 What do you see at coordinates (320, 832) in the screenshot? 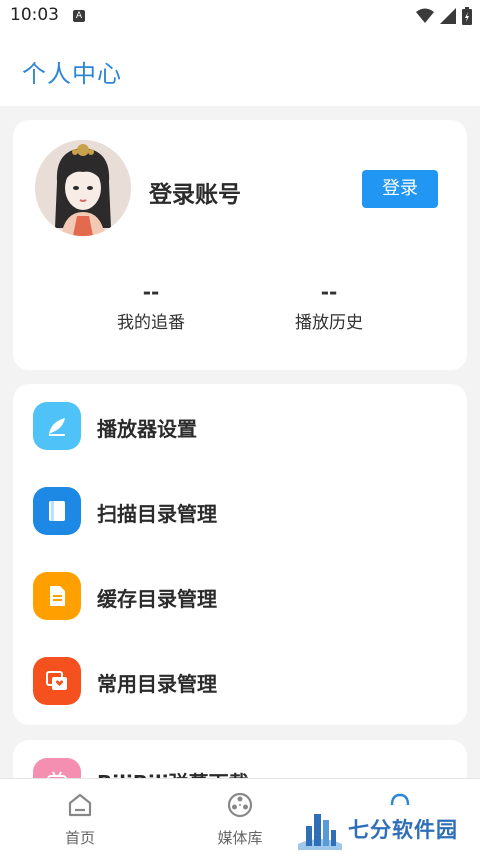
I see `building-logo-icon` at bounding box center [320, 832].